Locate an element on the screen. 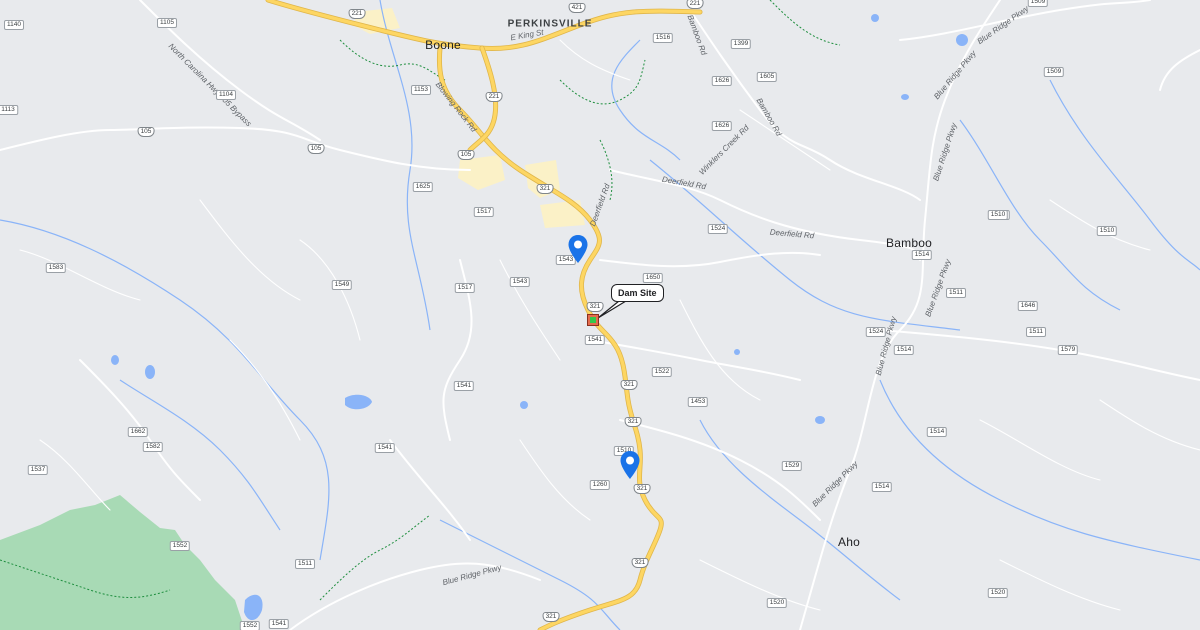  dam-site-callout: Dam Site is located at coordinates (637, 293).